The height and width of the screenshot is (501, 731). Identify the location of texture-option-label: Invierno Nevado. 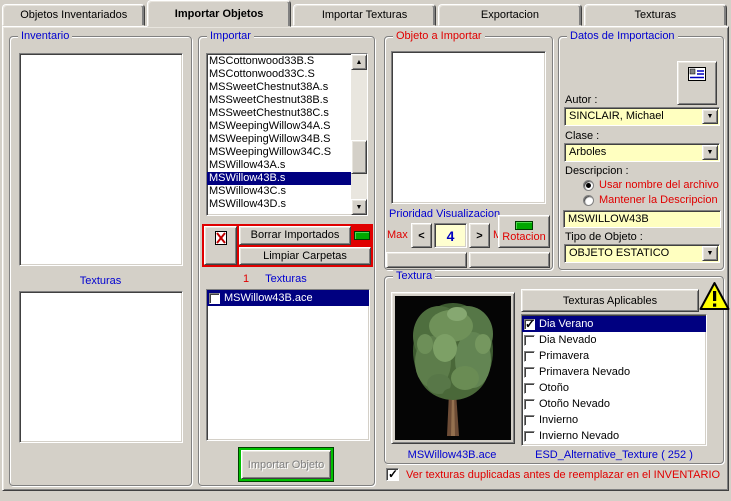
(579, 436).